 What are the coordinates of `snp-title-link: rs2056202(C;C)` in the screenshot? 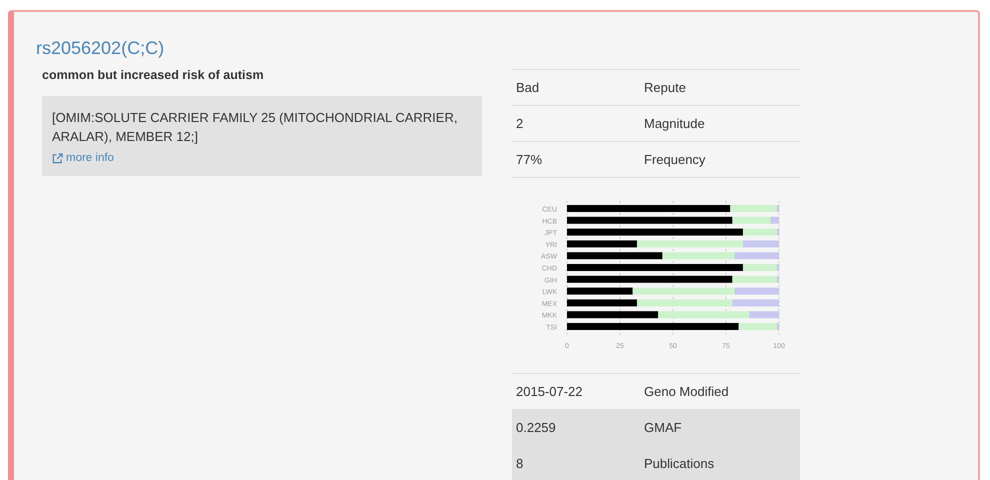 It's located at (100, 48).